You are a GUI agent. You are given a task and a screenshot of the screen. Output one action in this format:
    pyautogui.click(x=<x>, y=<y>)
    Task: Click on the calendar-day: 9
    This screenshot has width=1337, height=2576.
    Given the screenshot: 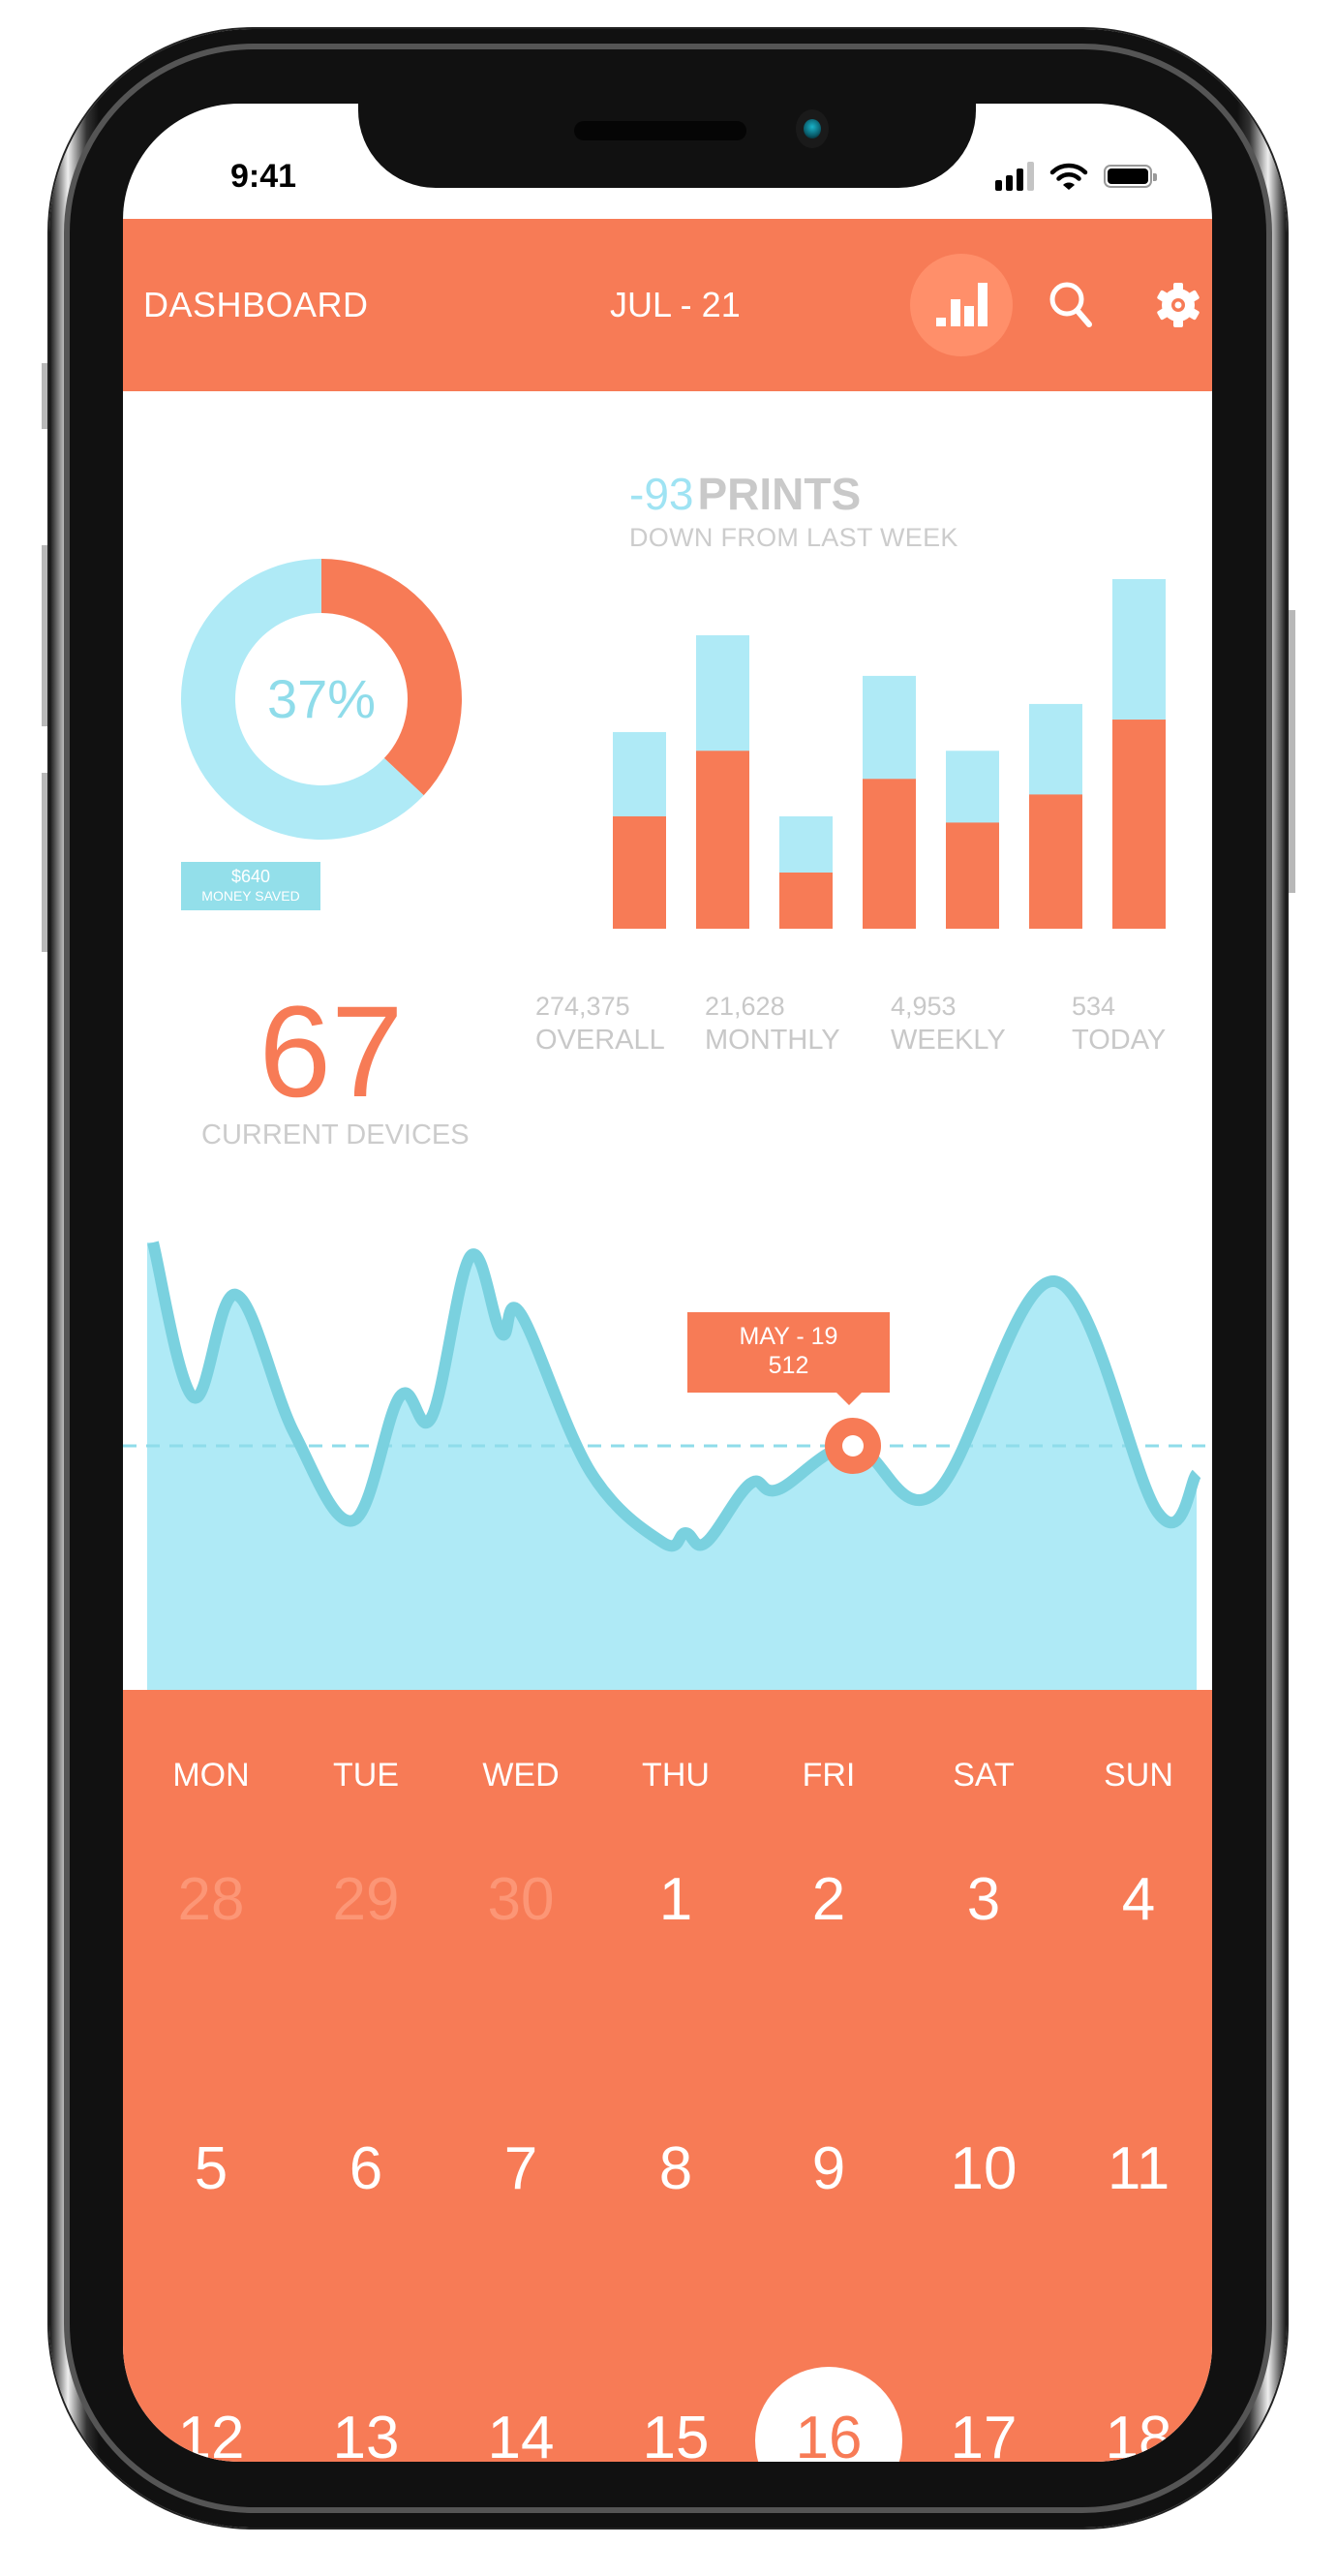 What is the action you would take?
    pyautogui.click(x=829, y=2169)
    